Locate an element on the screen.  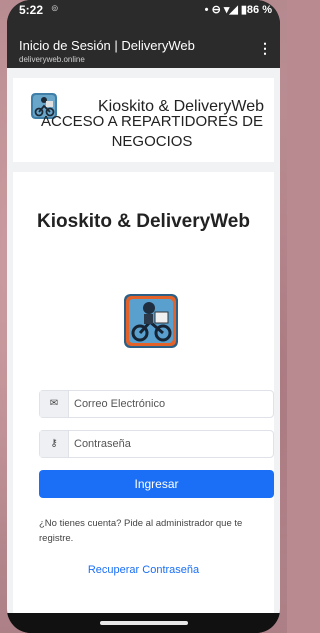
recover-password-link: Recuperar Contraseña is located at coordinates (143, 570).